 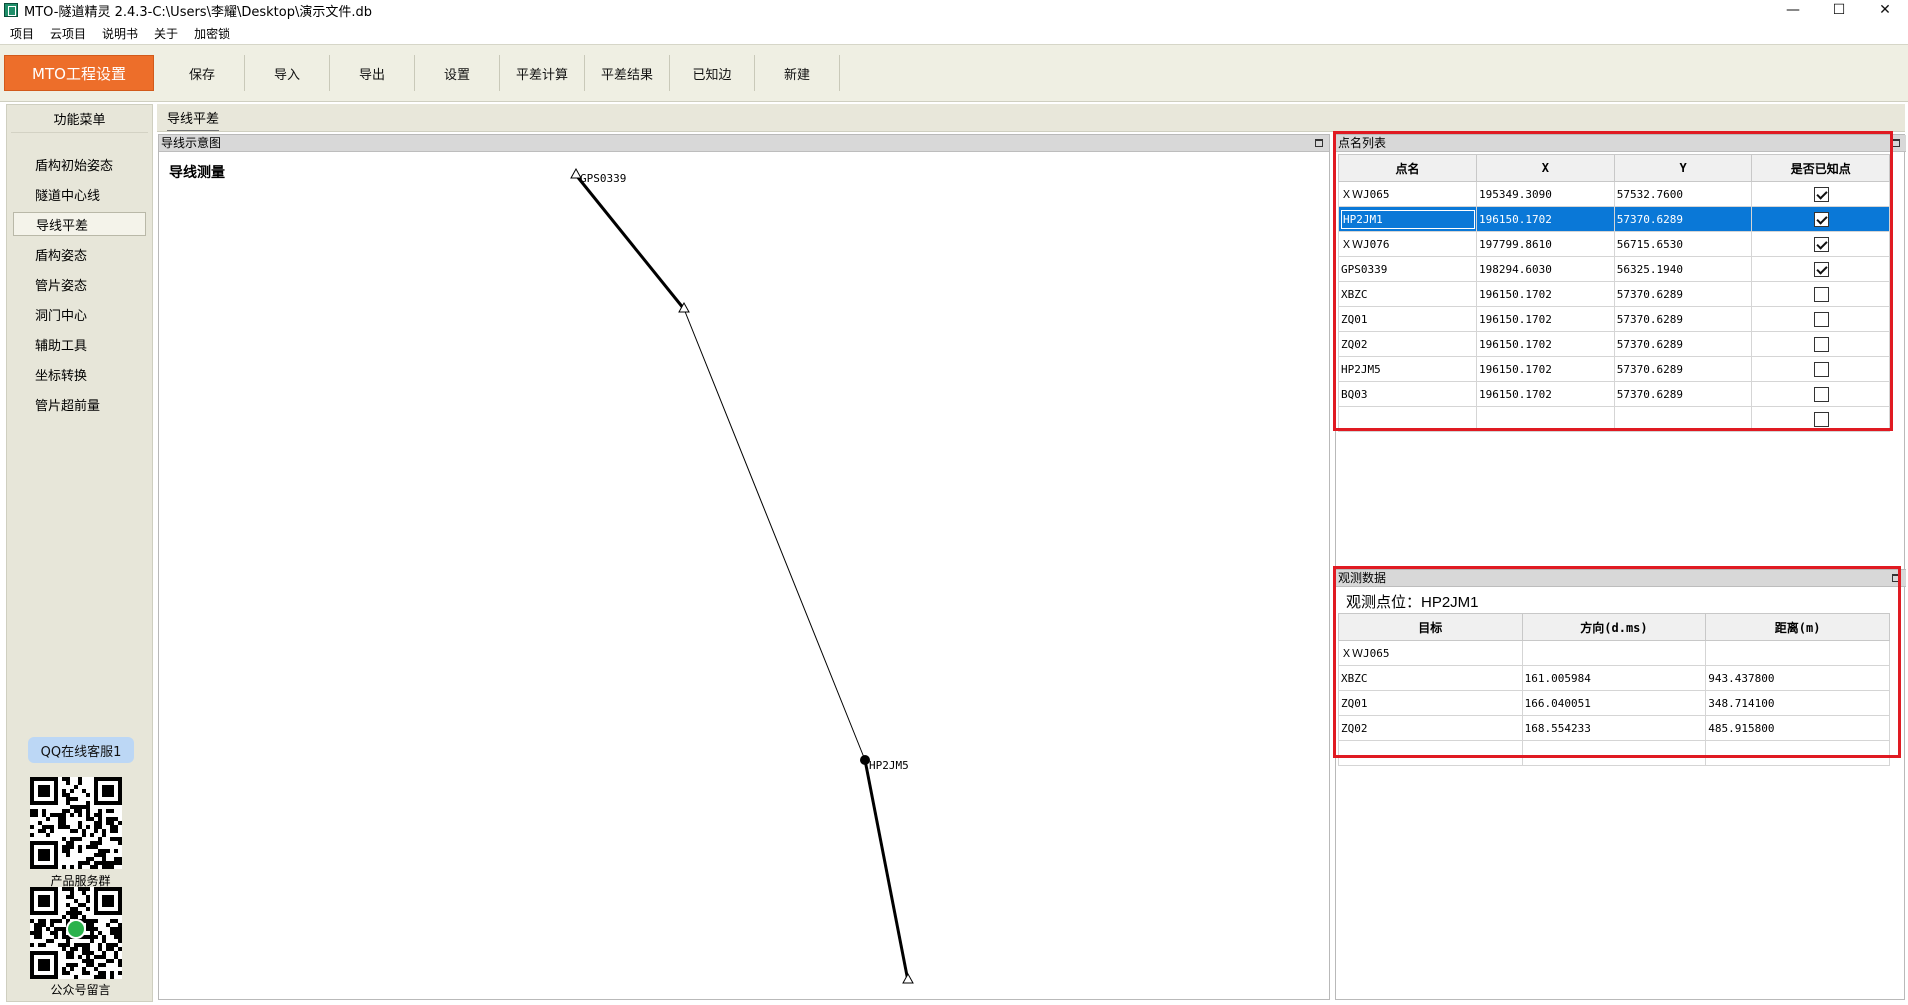 What do you see at coordinates (1614, 627) in the screenshot?
I see `col-header-direction: 方向(d.ms)` at bounding box center [1614, 627].